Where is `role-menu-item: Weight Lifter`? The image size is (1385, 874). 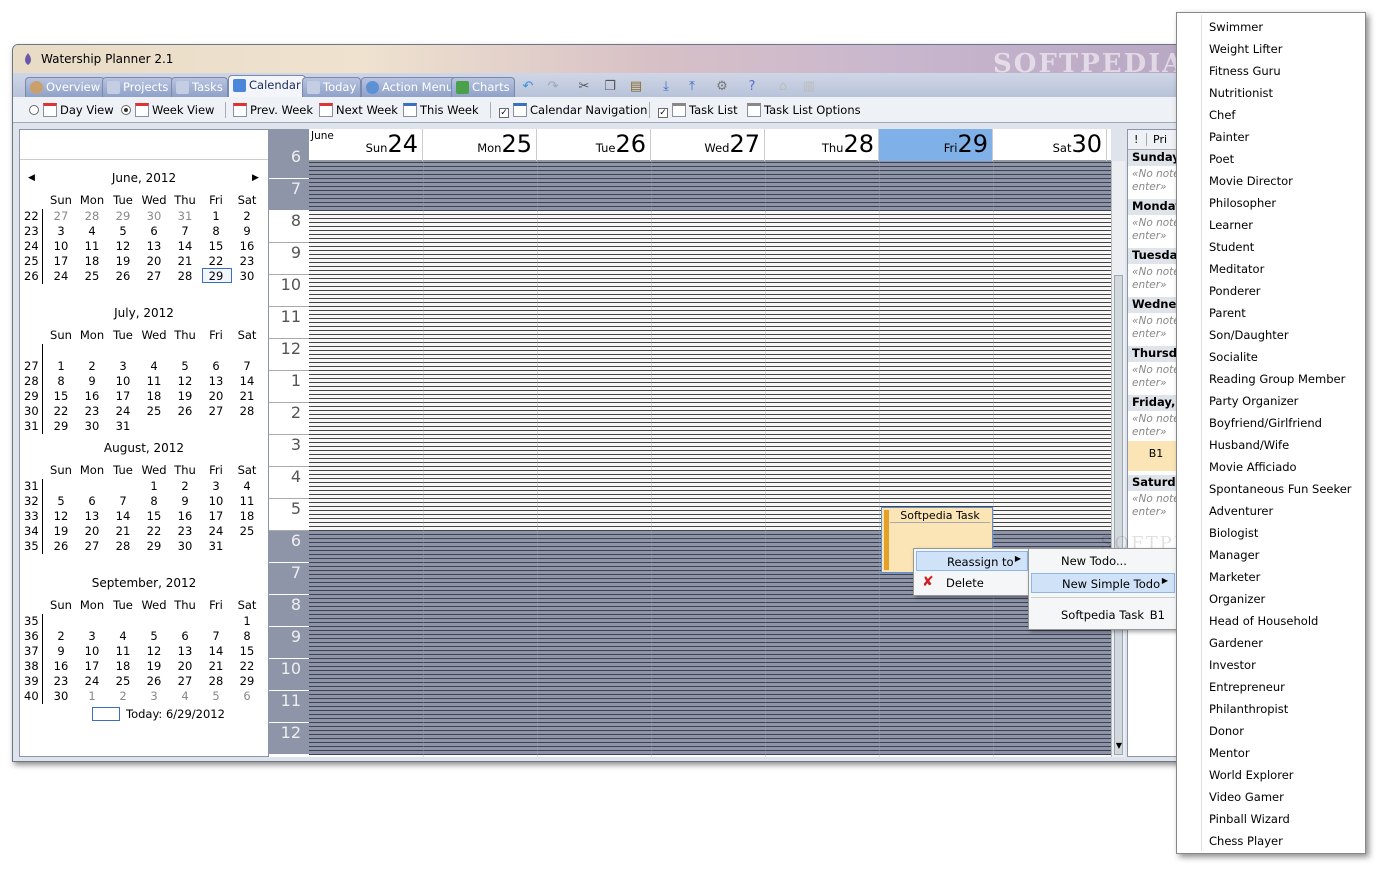 role-menu-item: Weight Lifter is located at coordinates (1245, 49).